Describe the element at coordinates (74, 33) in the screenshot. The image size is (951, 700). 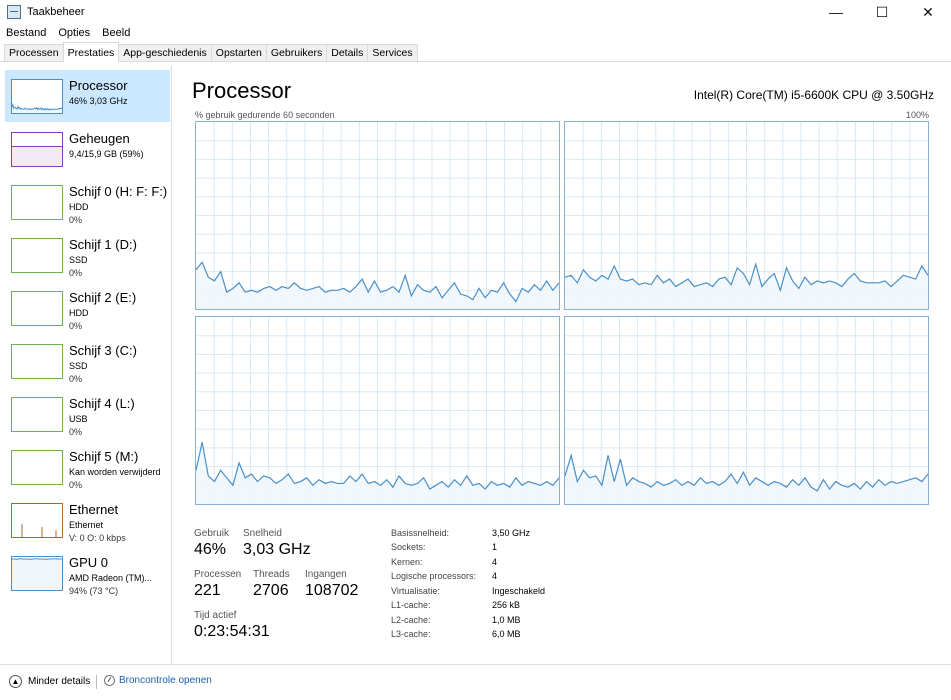
I see `menu-opties: Opties` at that location.